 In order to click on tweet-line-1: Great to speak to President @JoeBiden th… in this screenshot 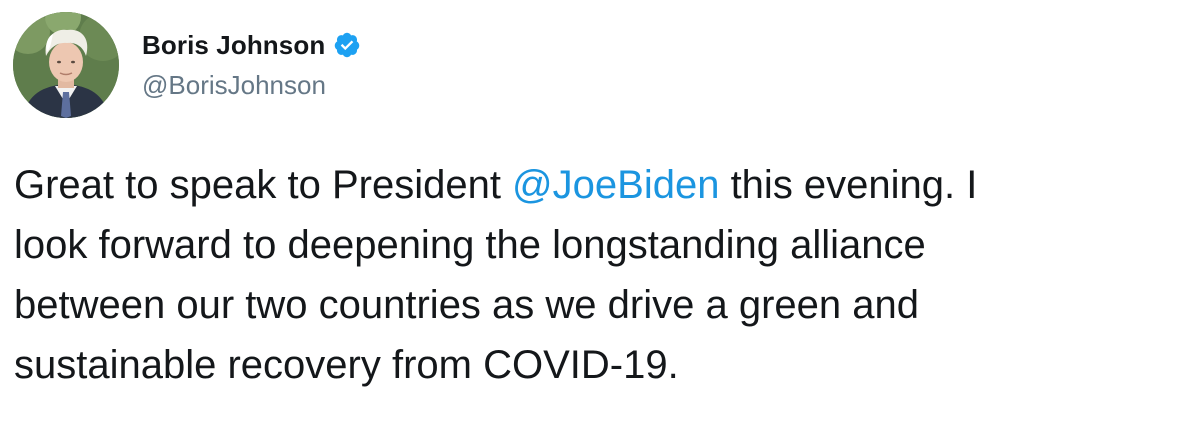, I will do `click(604, 185)`.